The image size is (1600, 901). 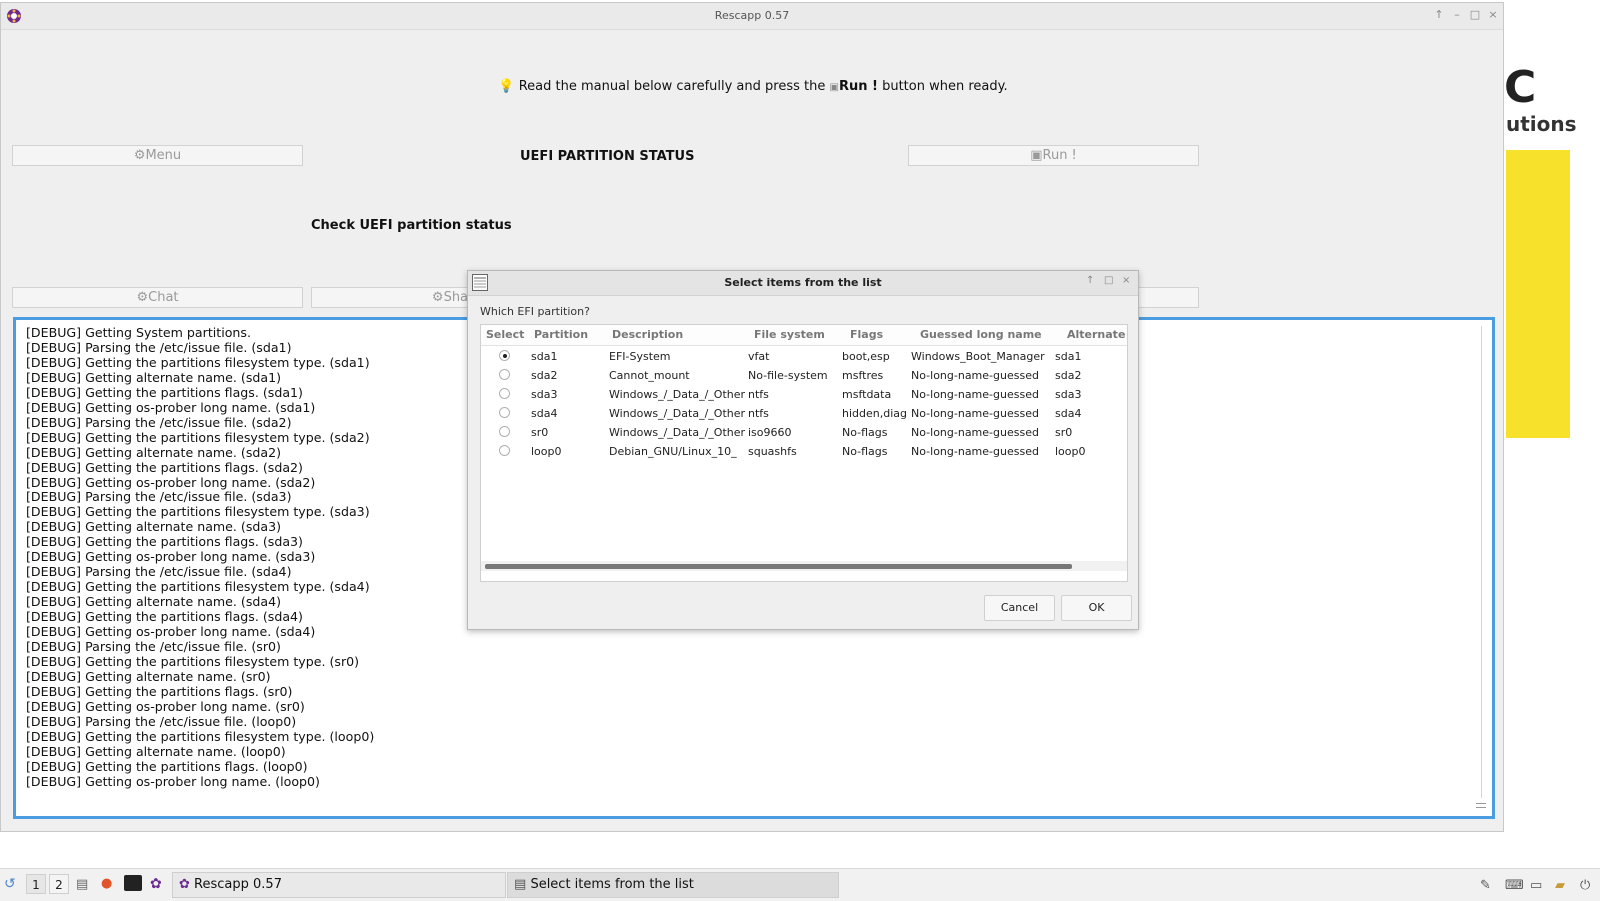 What do you see at coordinates (154, 602) in the screenshot?
I see `log-line: [DEBUG] Getting alternate name. (sda4)` at bounding box center [154, 602].